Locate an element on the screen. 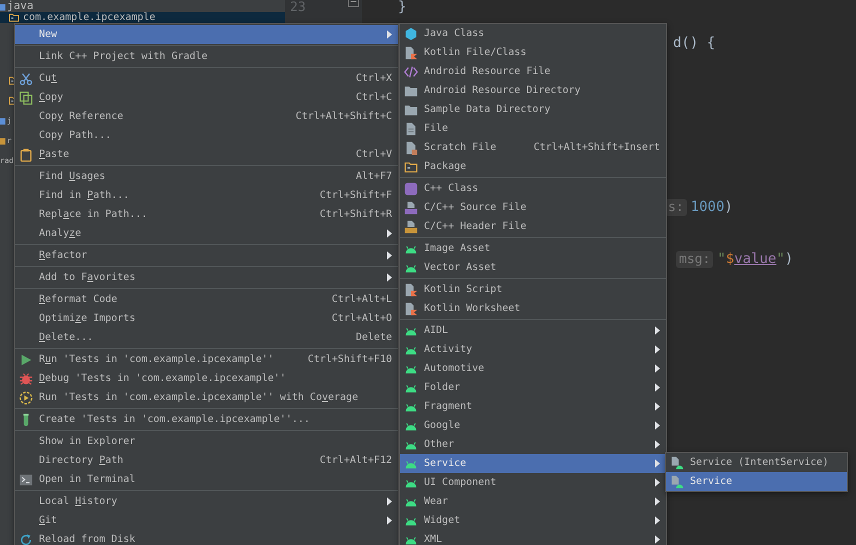  shortcut-label: Ctrl+Shift+R is located at coordinates (356, 214).